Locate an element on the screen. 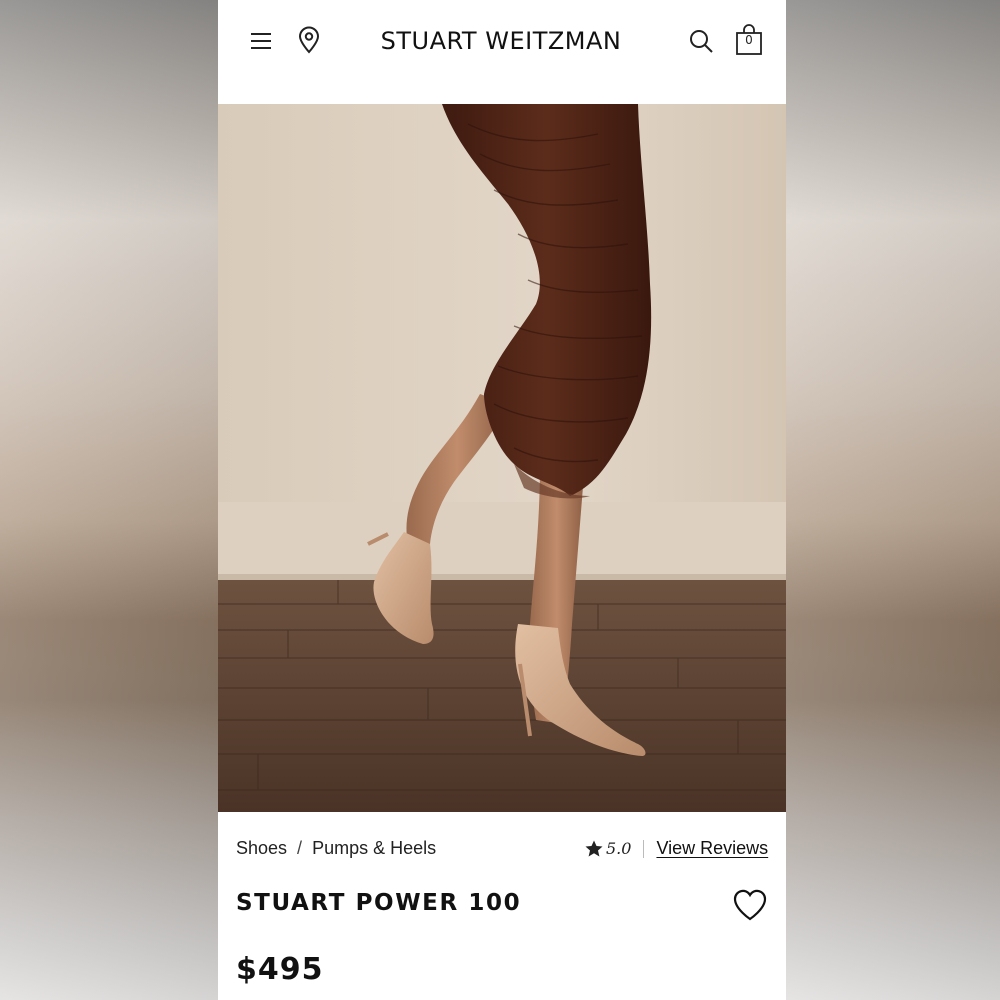 This screenshot has width=1000, height=1000. brand-logo: STUART WEITZMAN is located at coordinates (501, 41).